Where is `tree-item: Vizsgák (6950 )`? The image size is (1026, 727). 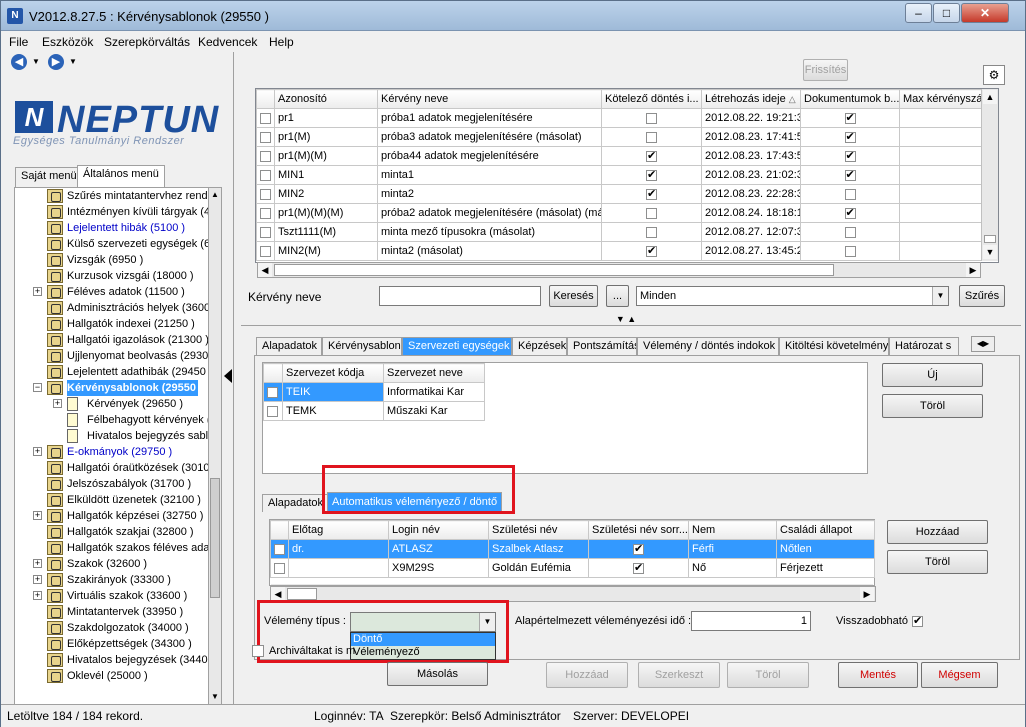
tree-item: Vizsgák (6950 ) is located at coordinates (118, 260).